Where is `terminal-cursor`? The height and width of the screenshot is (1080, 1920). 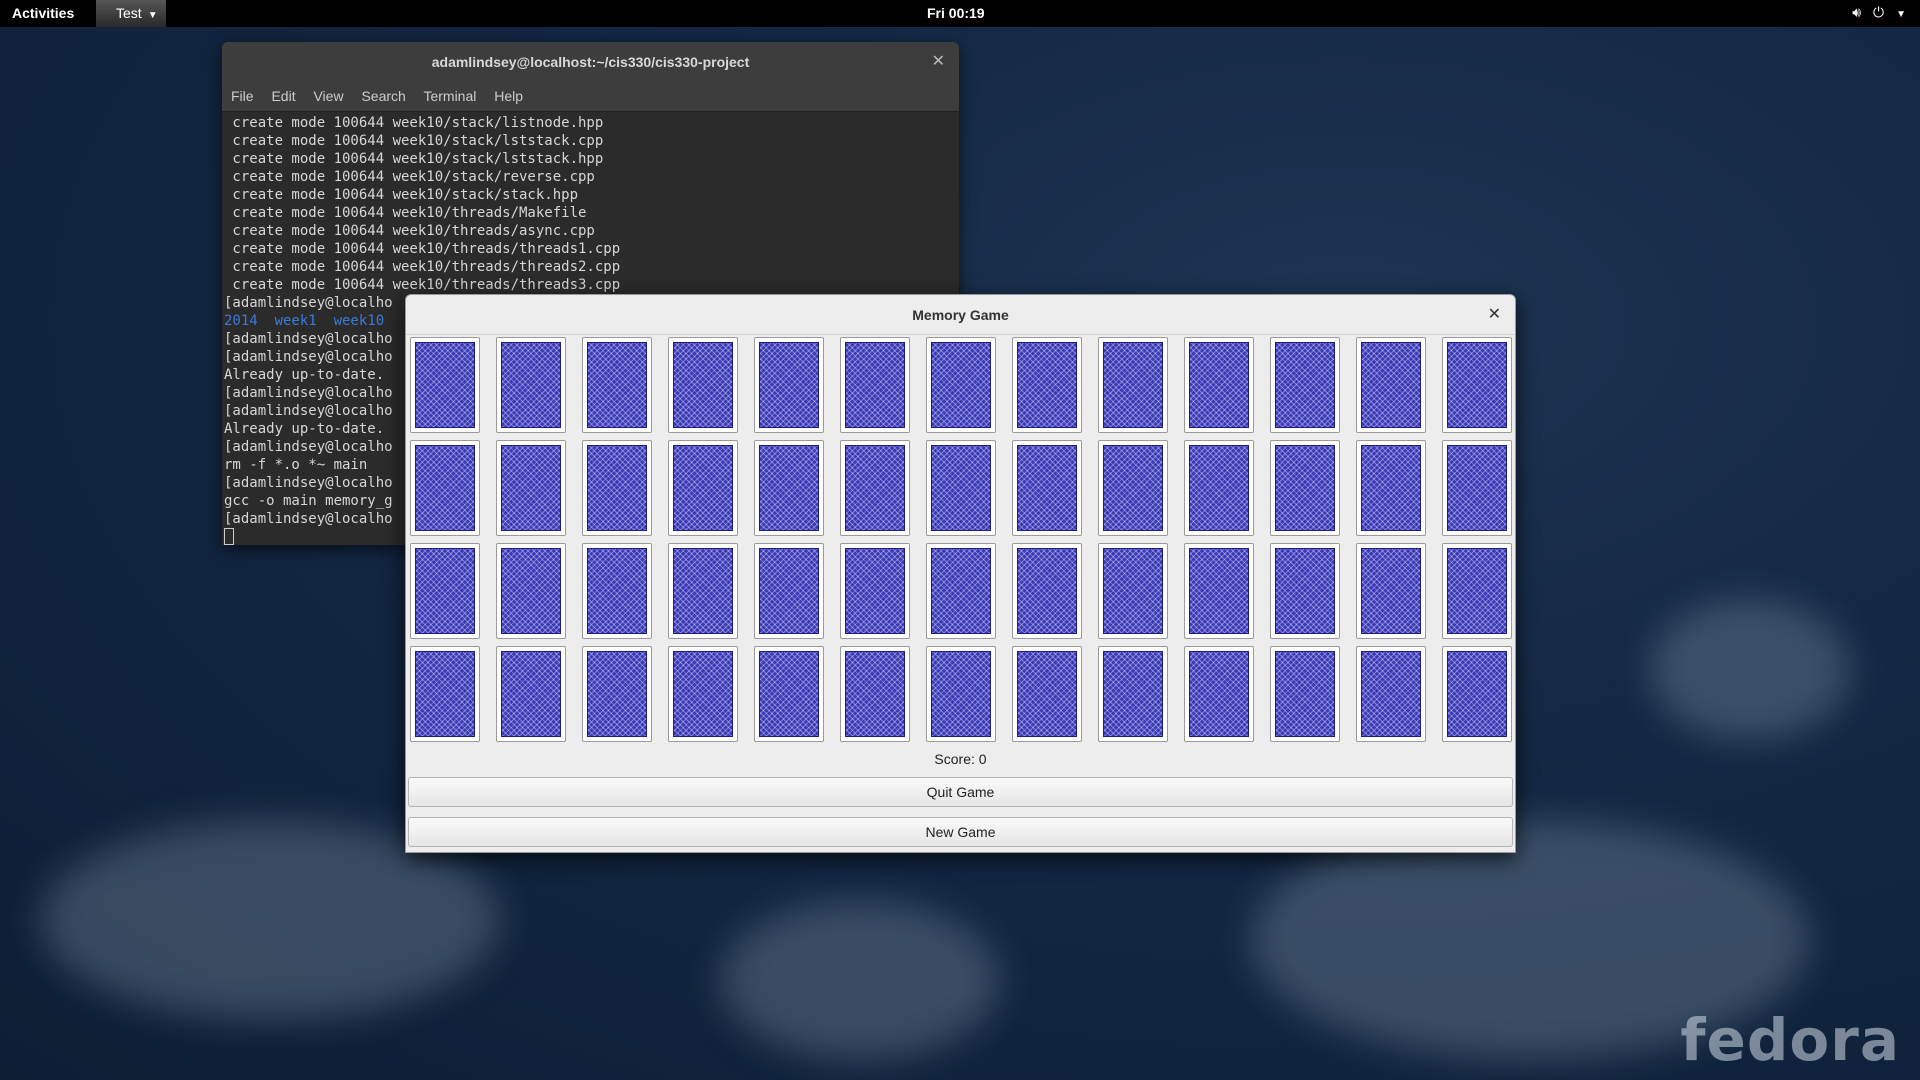
terminal-cursor is located at coordinates (229, 536).